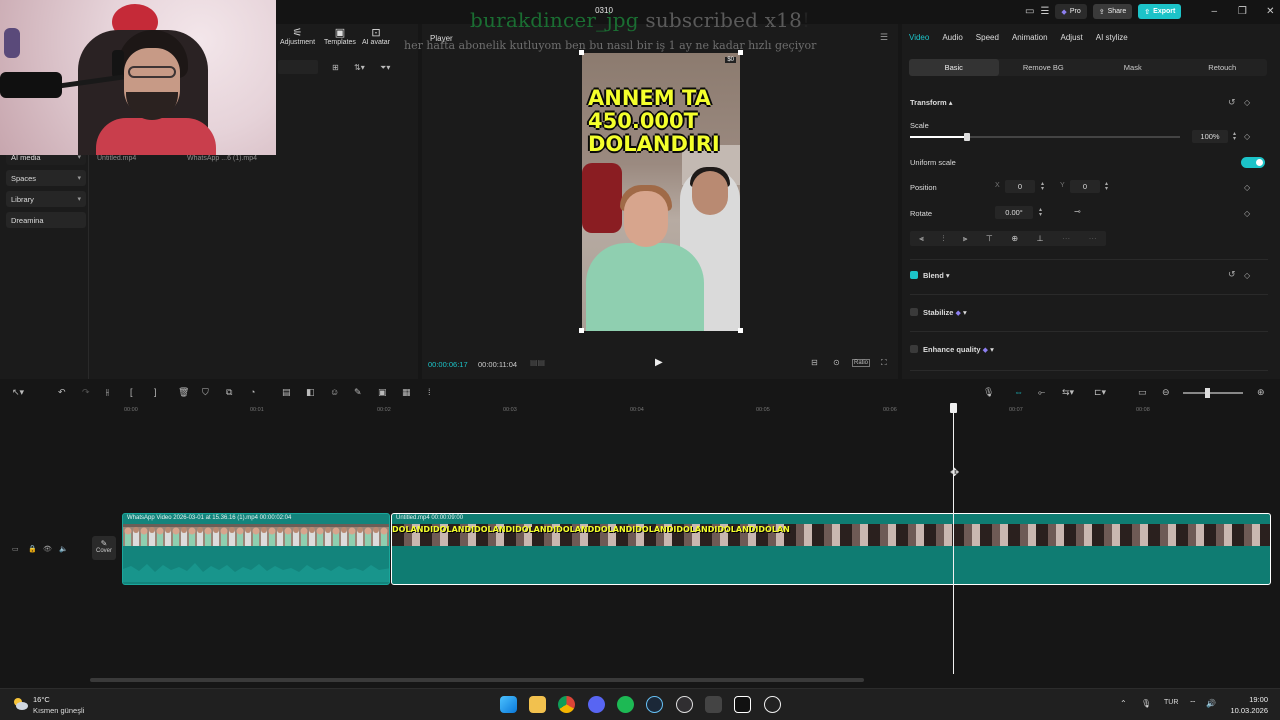 The image size is (1280, 720). What do you see at coordinates (477, 680) in the screenshot?
I see `horizontal-scrollbar` at bounding box center [477, 680].